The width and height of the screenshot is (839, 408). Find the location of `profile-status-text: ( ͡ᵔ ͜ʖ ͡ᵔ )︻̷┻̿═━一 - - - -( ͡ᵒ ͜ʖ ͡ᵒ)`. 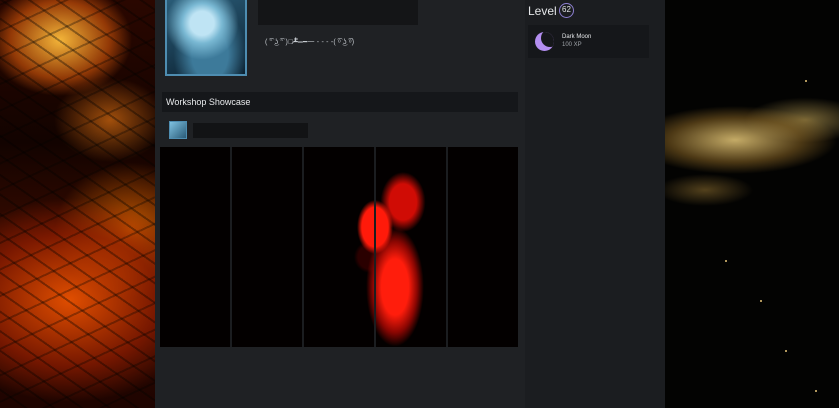

profile-status-text: ( ͡ᵔ ͜ʖ ͡ᵔ )︻̷┻̿═━一 - - - -( ͡ᵒ ͜ʖ ͡ᵒ) is located at coordinates (310, 42).